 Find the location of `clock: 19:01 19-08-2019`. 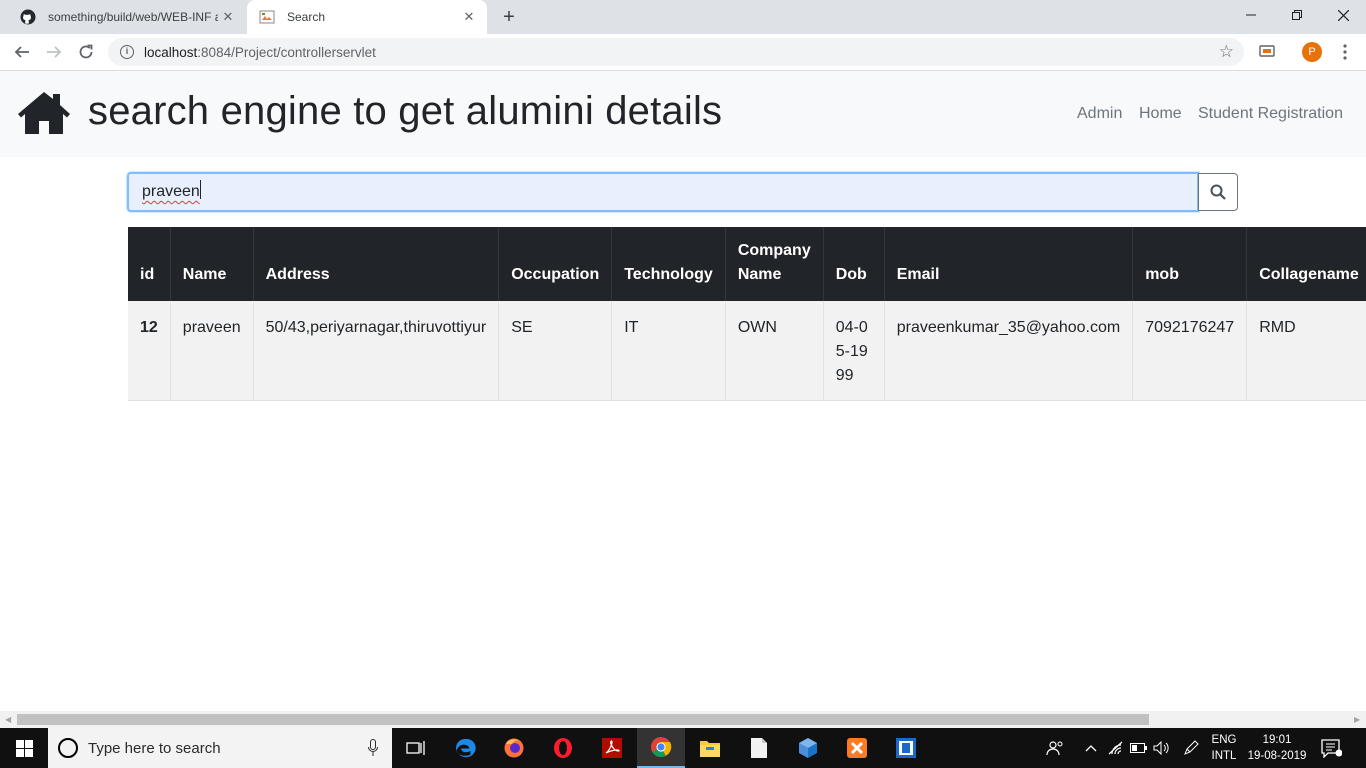

clock: 19:01 19-08-2019 is located at coordinates (1277, 748).